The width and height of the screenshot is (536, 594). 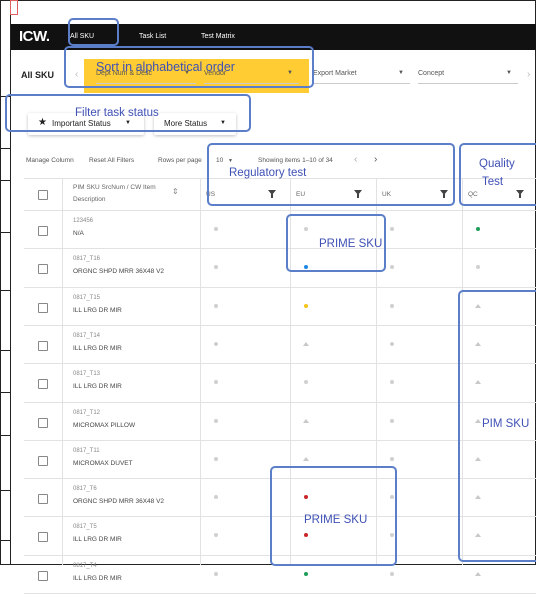 What do you see at coordinates (10, 282) in the screenshot?
I see `left-margin-line` at bounding box center [10, 282].